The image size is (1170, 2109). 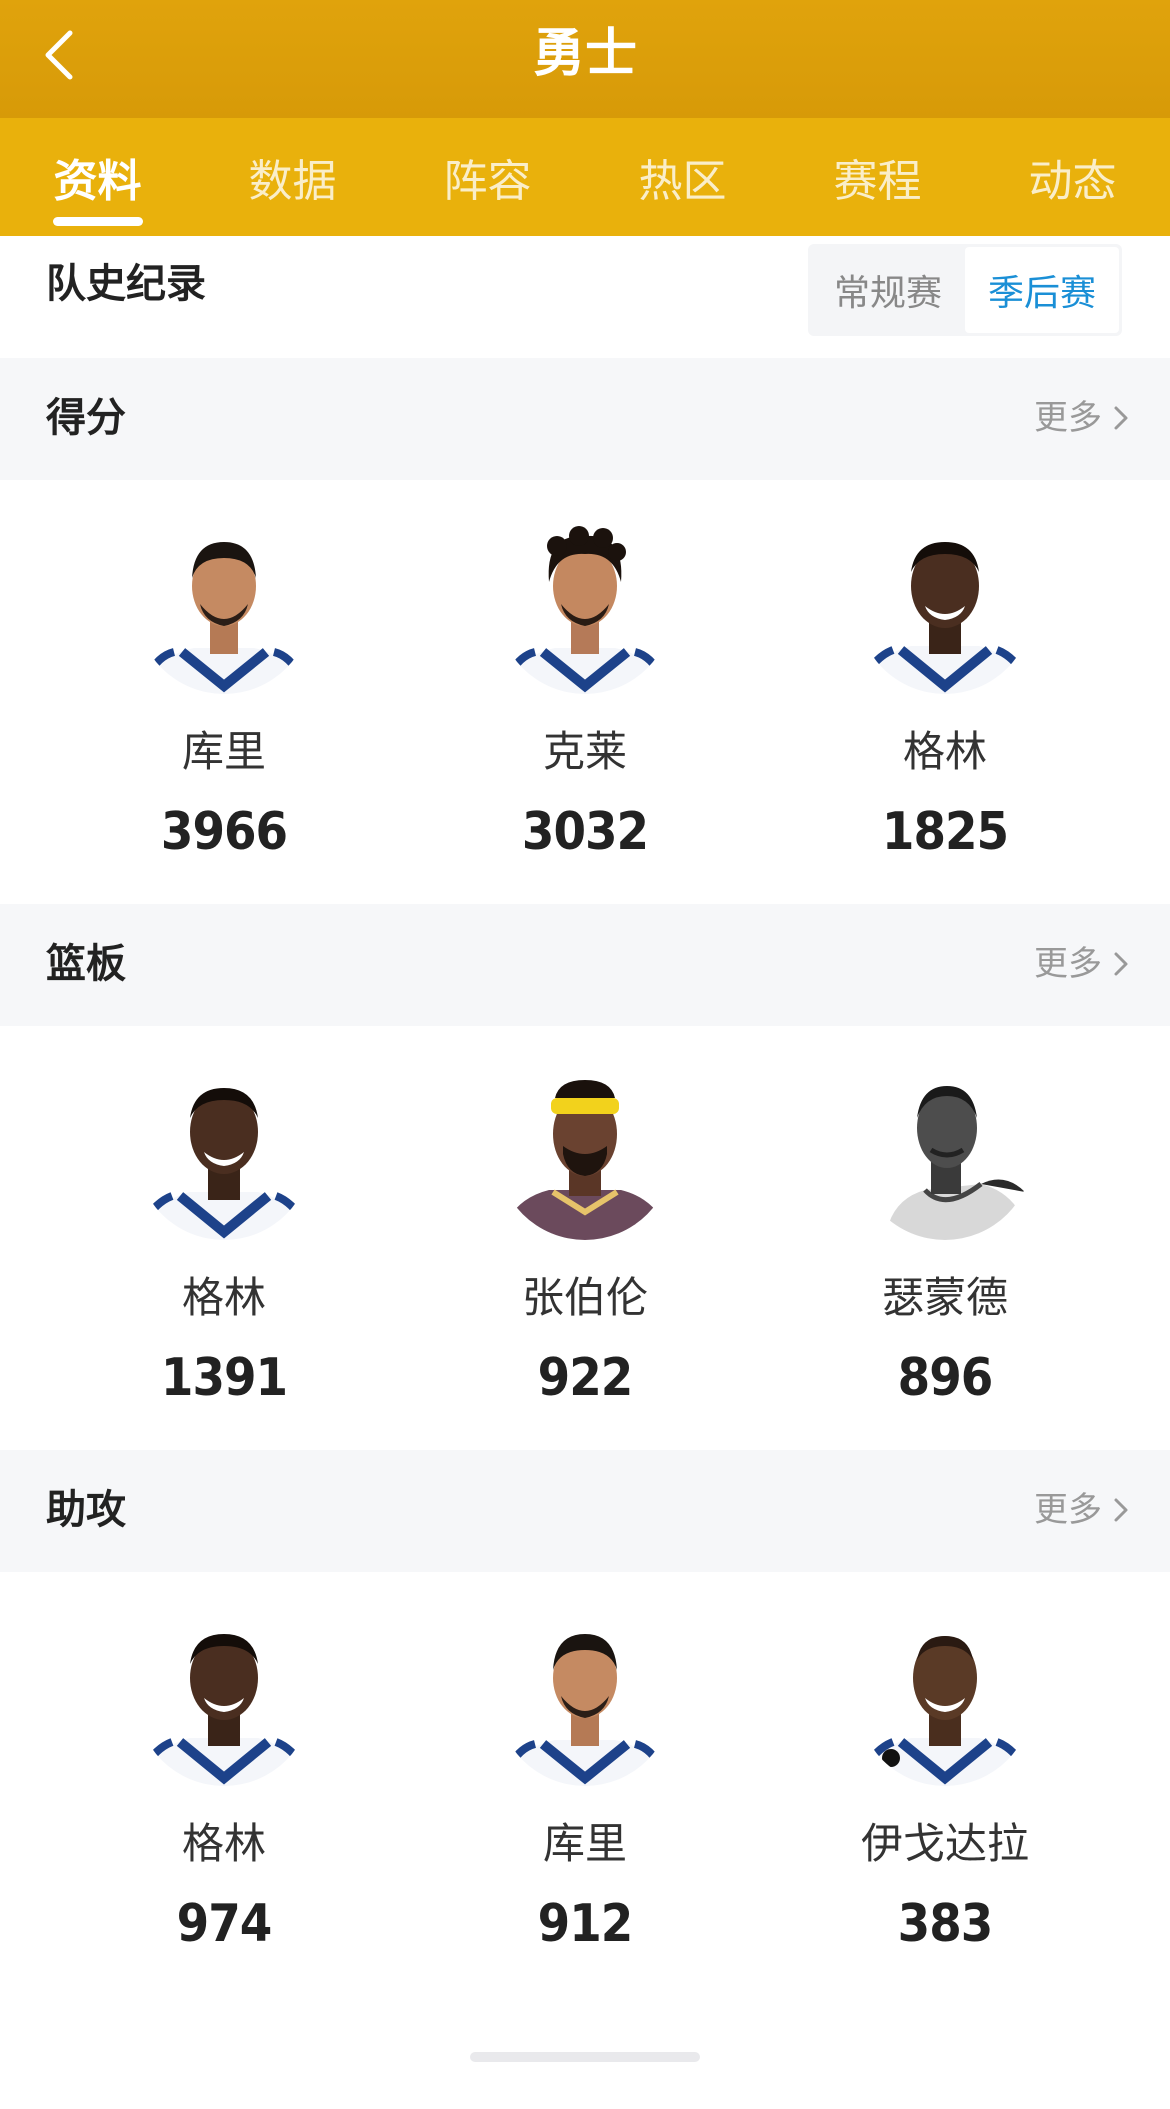 I want to click on player-card: 库里 3966, so click(x=224, y=690).